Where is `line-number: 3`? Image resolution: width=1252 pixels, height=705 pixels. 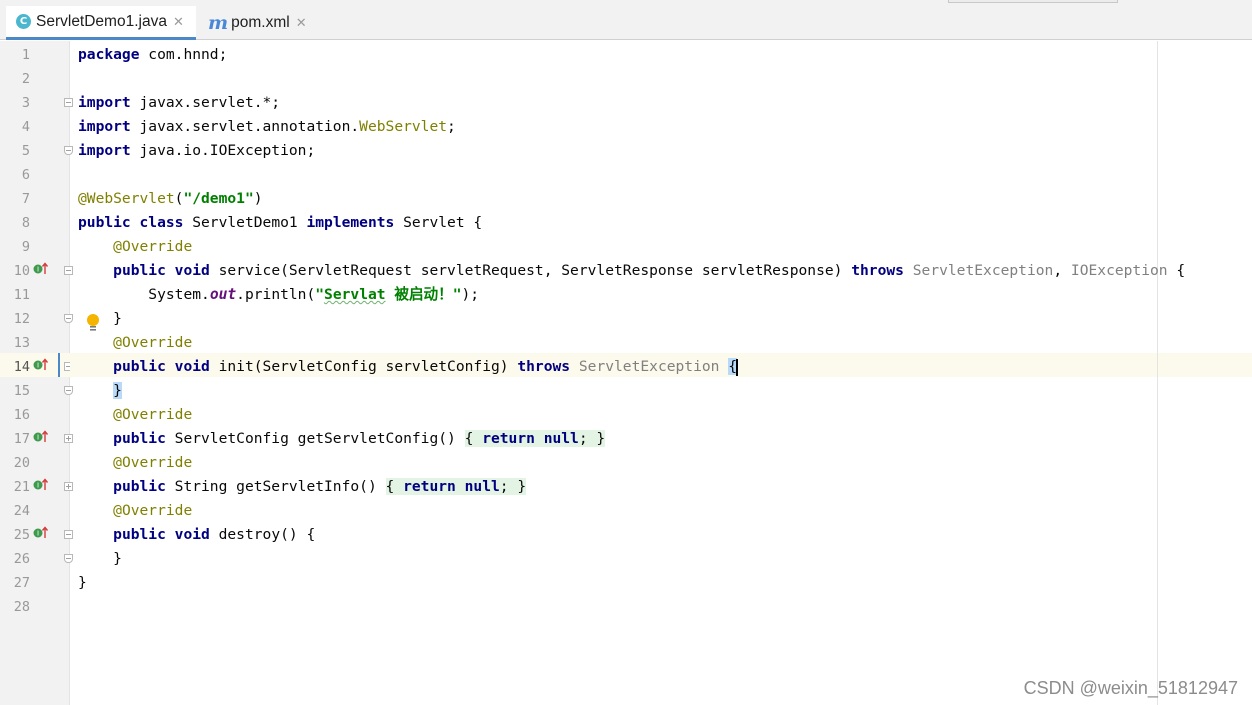
line-number: 3 is located at coordinates (25, 103).